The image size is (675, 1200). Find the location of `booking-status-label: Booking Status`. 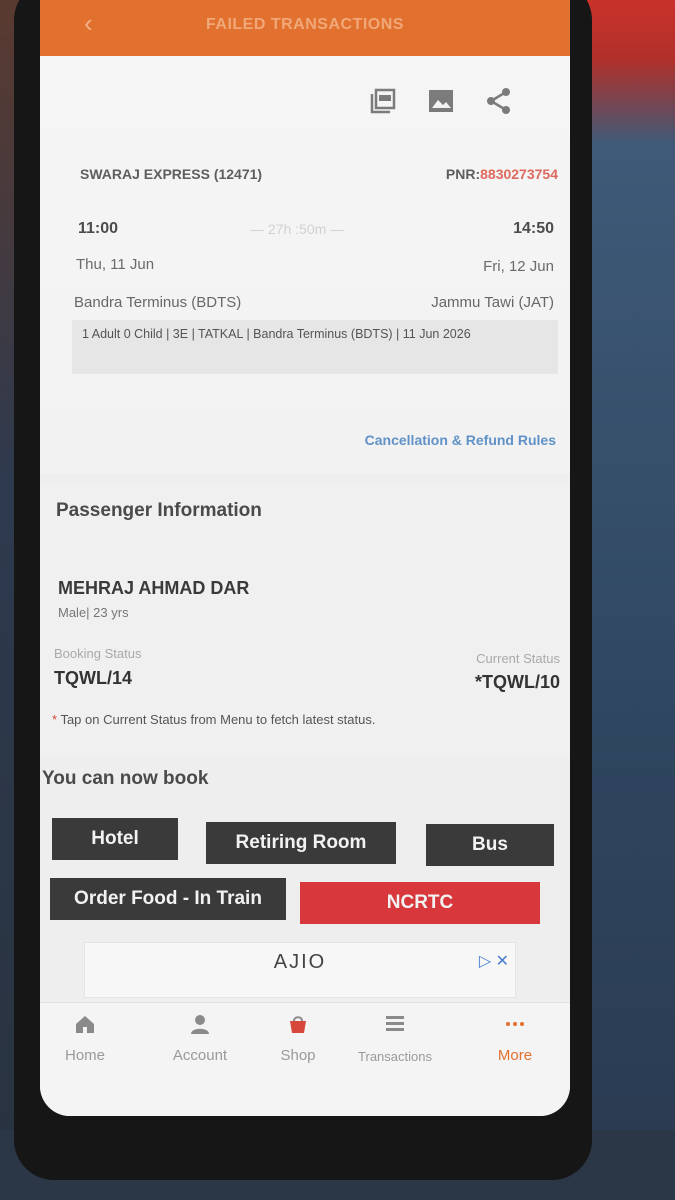

booking-status-label: Booking Status is located at coordinates (98, 653).